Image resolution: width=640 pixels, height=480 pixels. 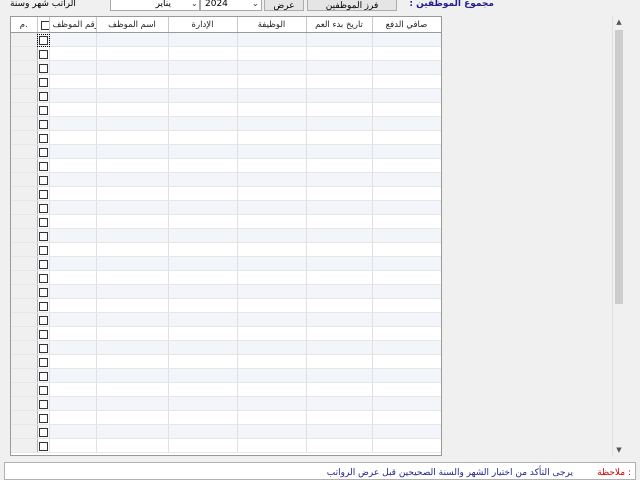 What do you see at coordinates (352, 5) in the screenshot?
I see `sort-employees-button: فرز الموظفين` at bounding box center [352, 5].